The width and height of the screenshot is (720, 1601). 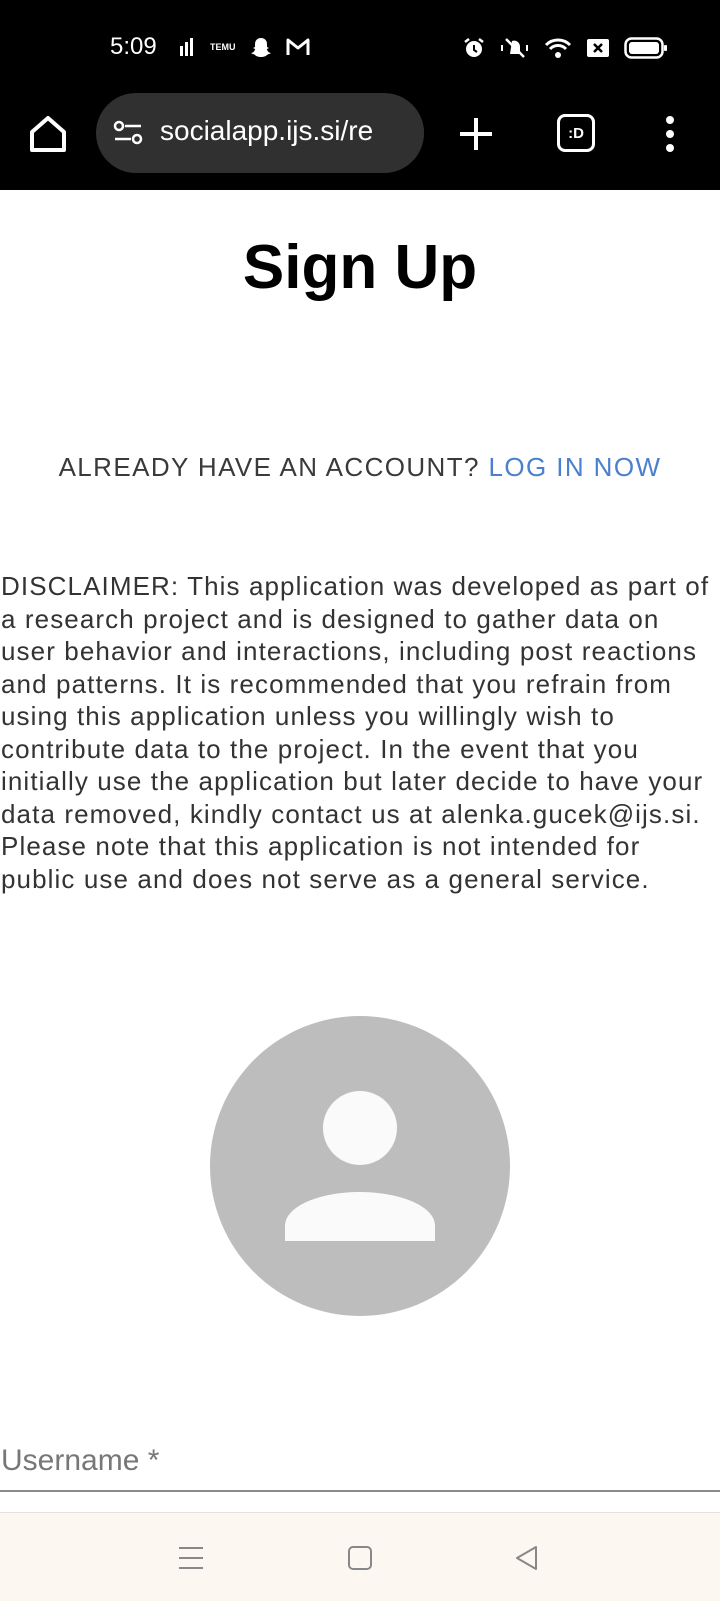 I want to click on url-text: socialapp.ijs.si/re, so click(x=266, y=131).